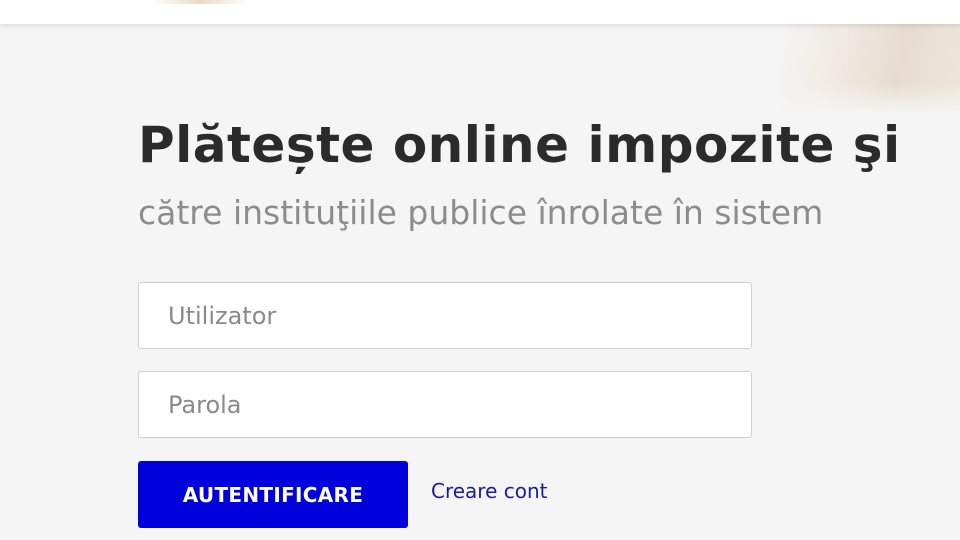  I want to click on top-navigation-bar, so click(480, 12).